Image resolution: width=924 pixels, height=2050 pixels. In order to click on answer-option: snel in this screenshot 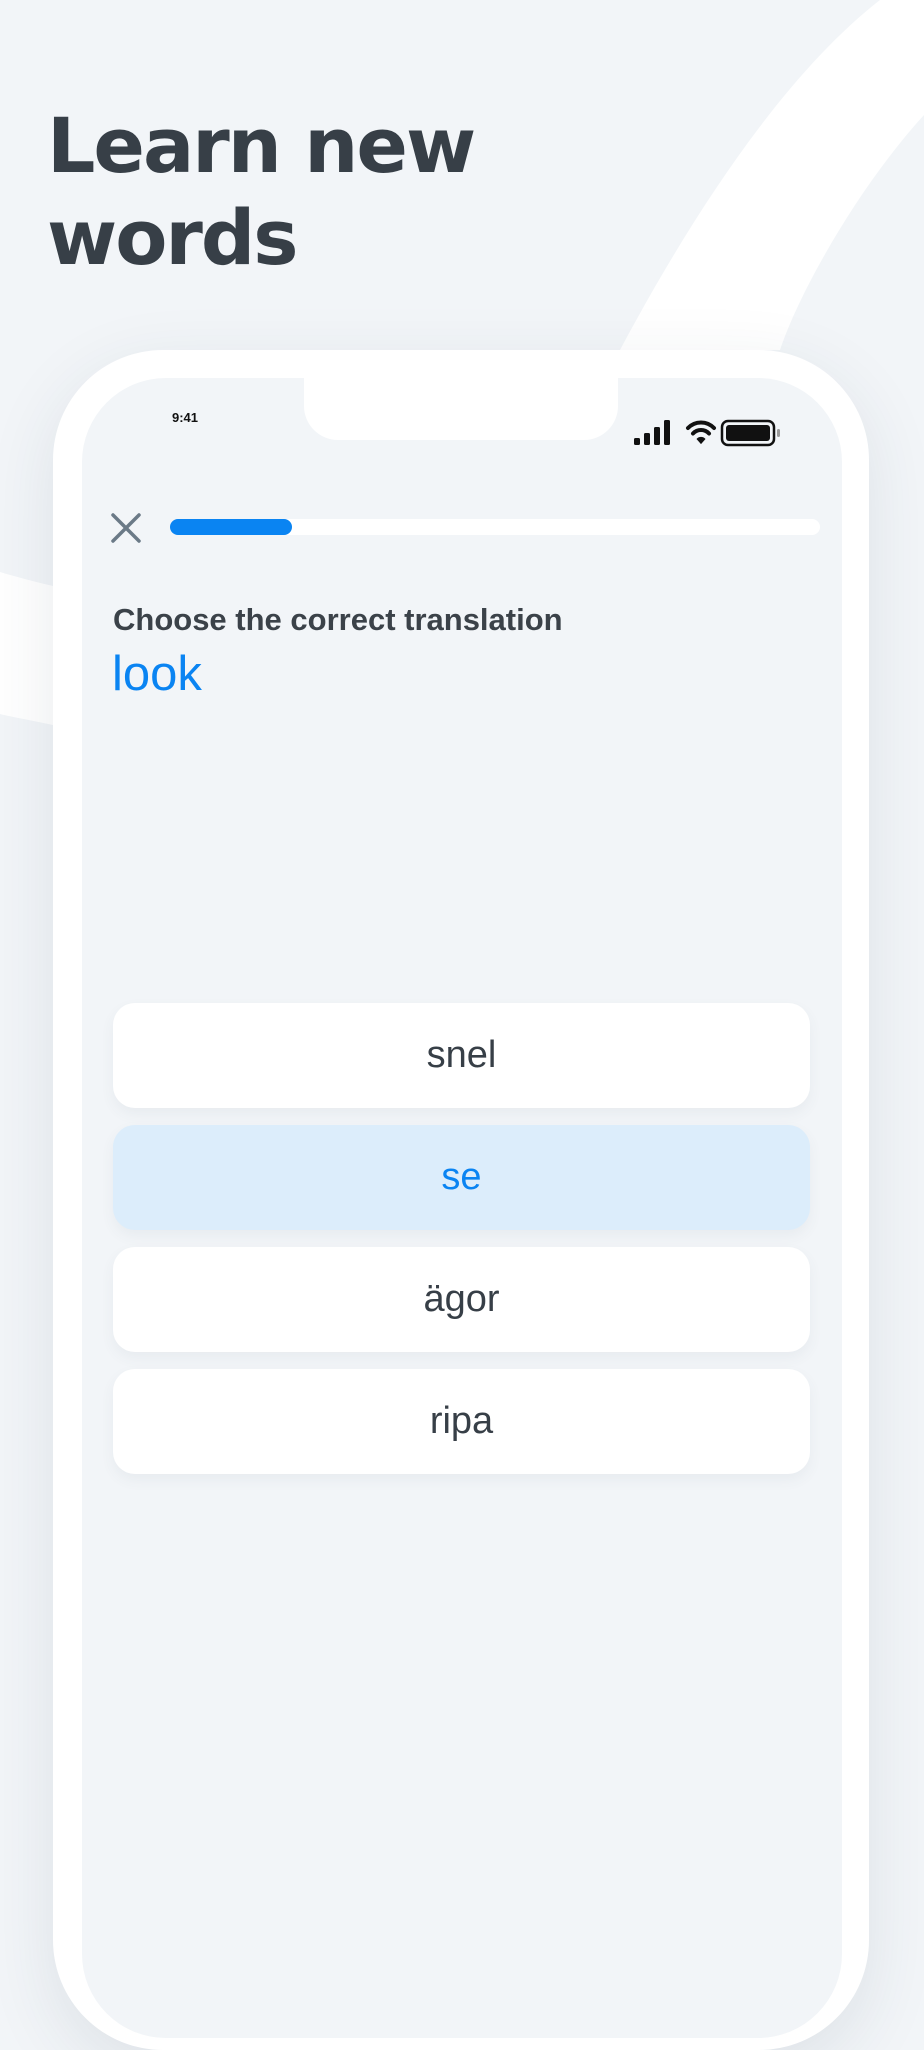, I will do `click(461, 1055)`.